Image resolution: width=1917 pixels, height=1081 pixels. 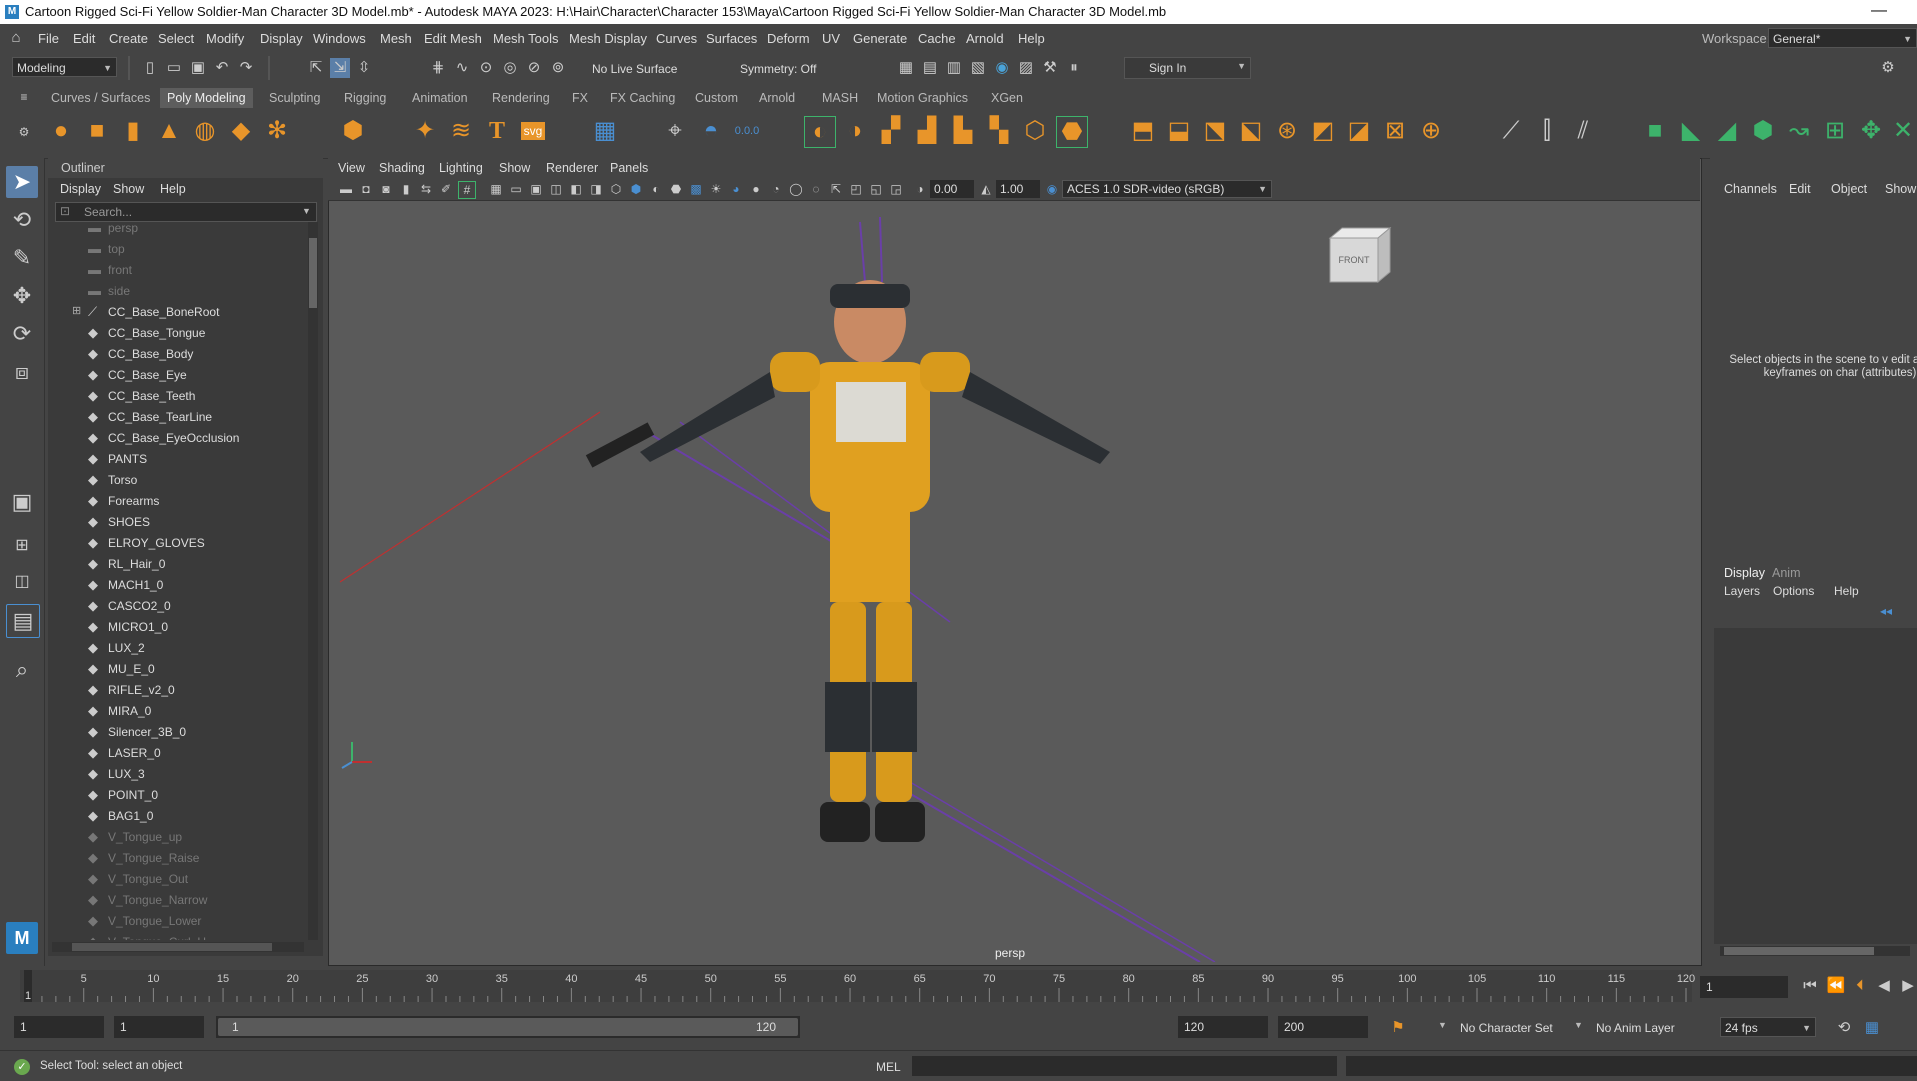 What do you see at coordinates (1750, 189) in the screenshot?
I see `channel-menu-channels: Channels` at bounding box center [1750, 189].